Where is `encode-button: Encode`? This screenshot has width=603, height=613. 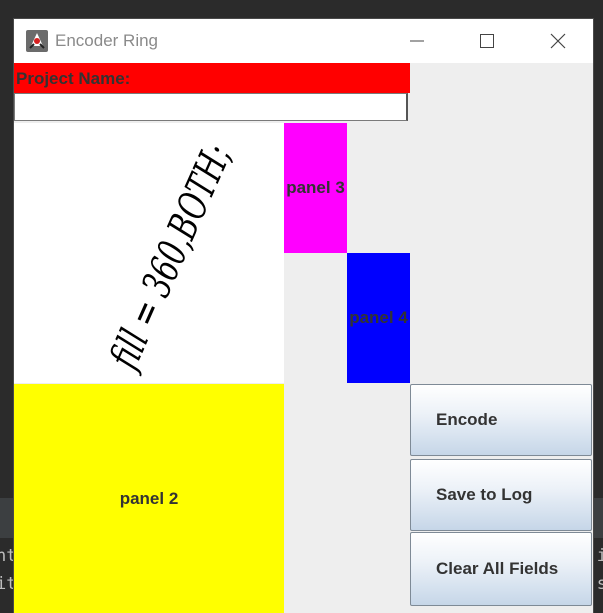
encode-button: Encode is located at coordinates (501, 420).